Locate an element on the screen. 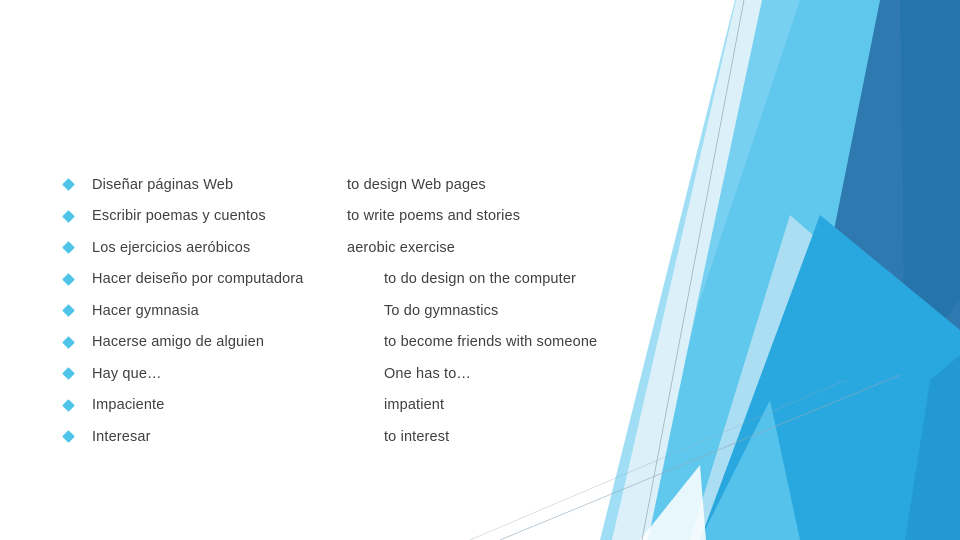  english-translation: to become friends with someone is located at coordinates (491, 342).